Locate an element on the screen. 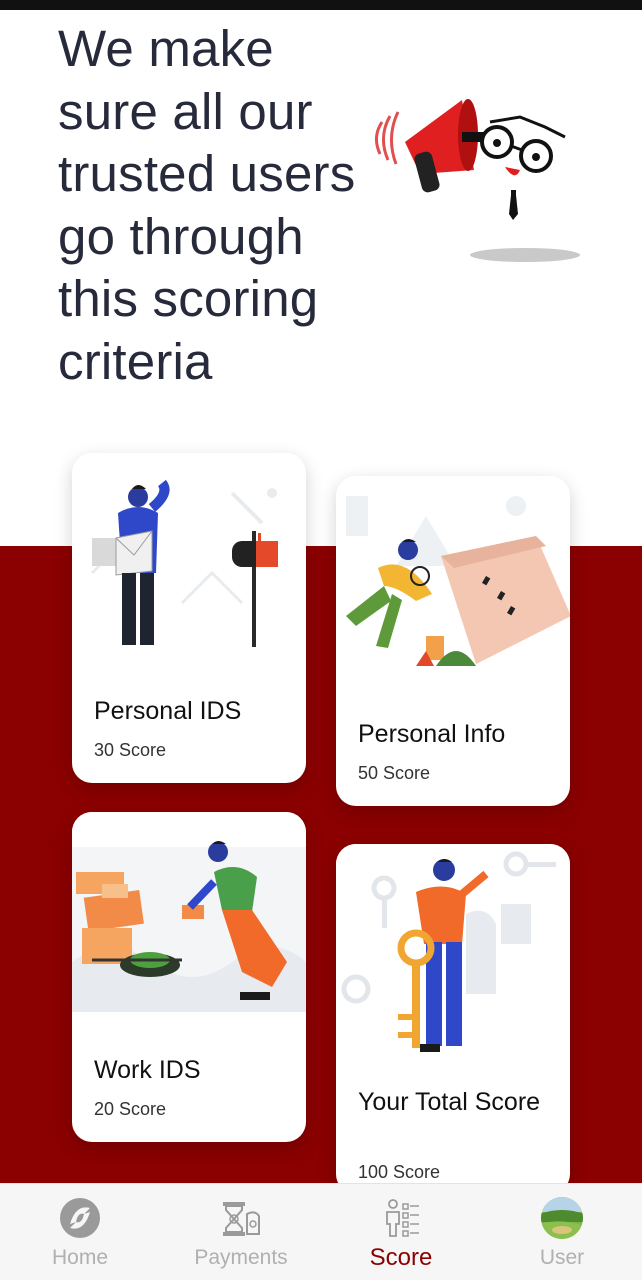 This screenshot has width=642, height=1280. card-score: 100 Score is located at coordinates (399, 1172).